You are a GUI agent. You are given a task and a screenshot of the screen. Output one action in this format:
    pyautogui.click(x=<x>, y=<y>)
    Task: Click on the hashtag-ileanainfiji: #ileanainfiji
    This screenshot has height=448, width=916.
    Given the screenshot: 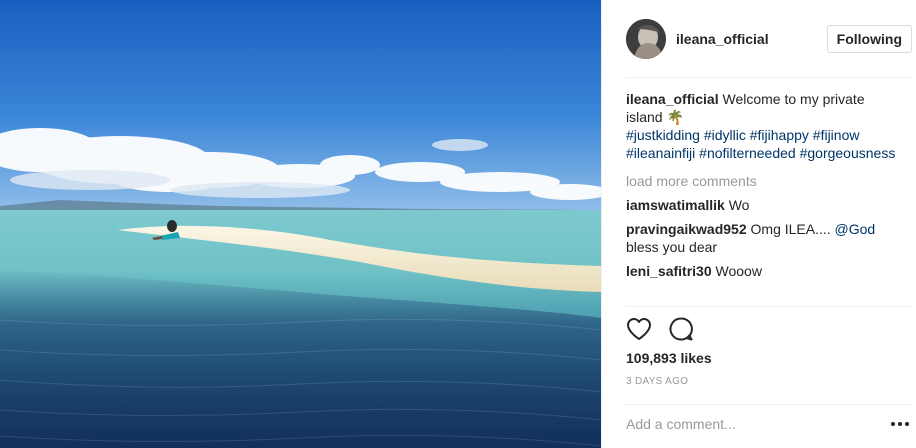 What is the action you would take?
    pyautogui.click(x=660, y=153)
    